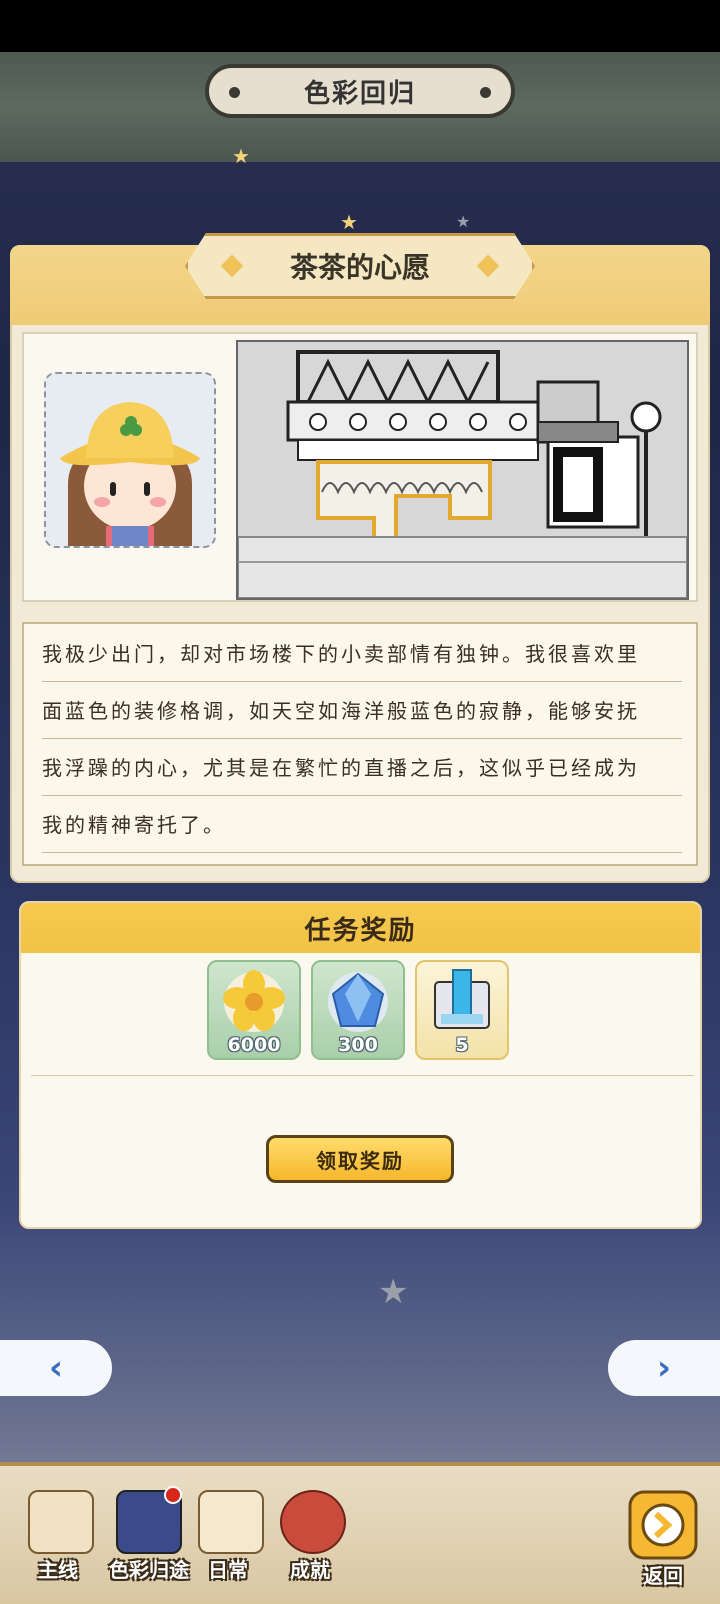 The width and height of the screenshot is (720, 1604). Describe the element at coordinates (359, 93) in the screenshot. I see `page-title: 色彩回归` at that location.